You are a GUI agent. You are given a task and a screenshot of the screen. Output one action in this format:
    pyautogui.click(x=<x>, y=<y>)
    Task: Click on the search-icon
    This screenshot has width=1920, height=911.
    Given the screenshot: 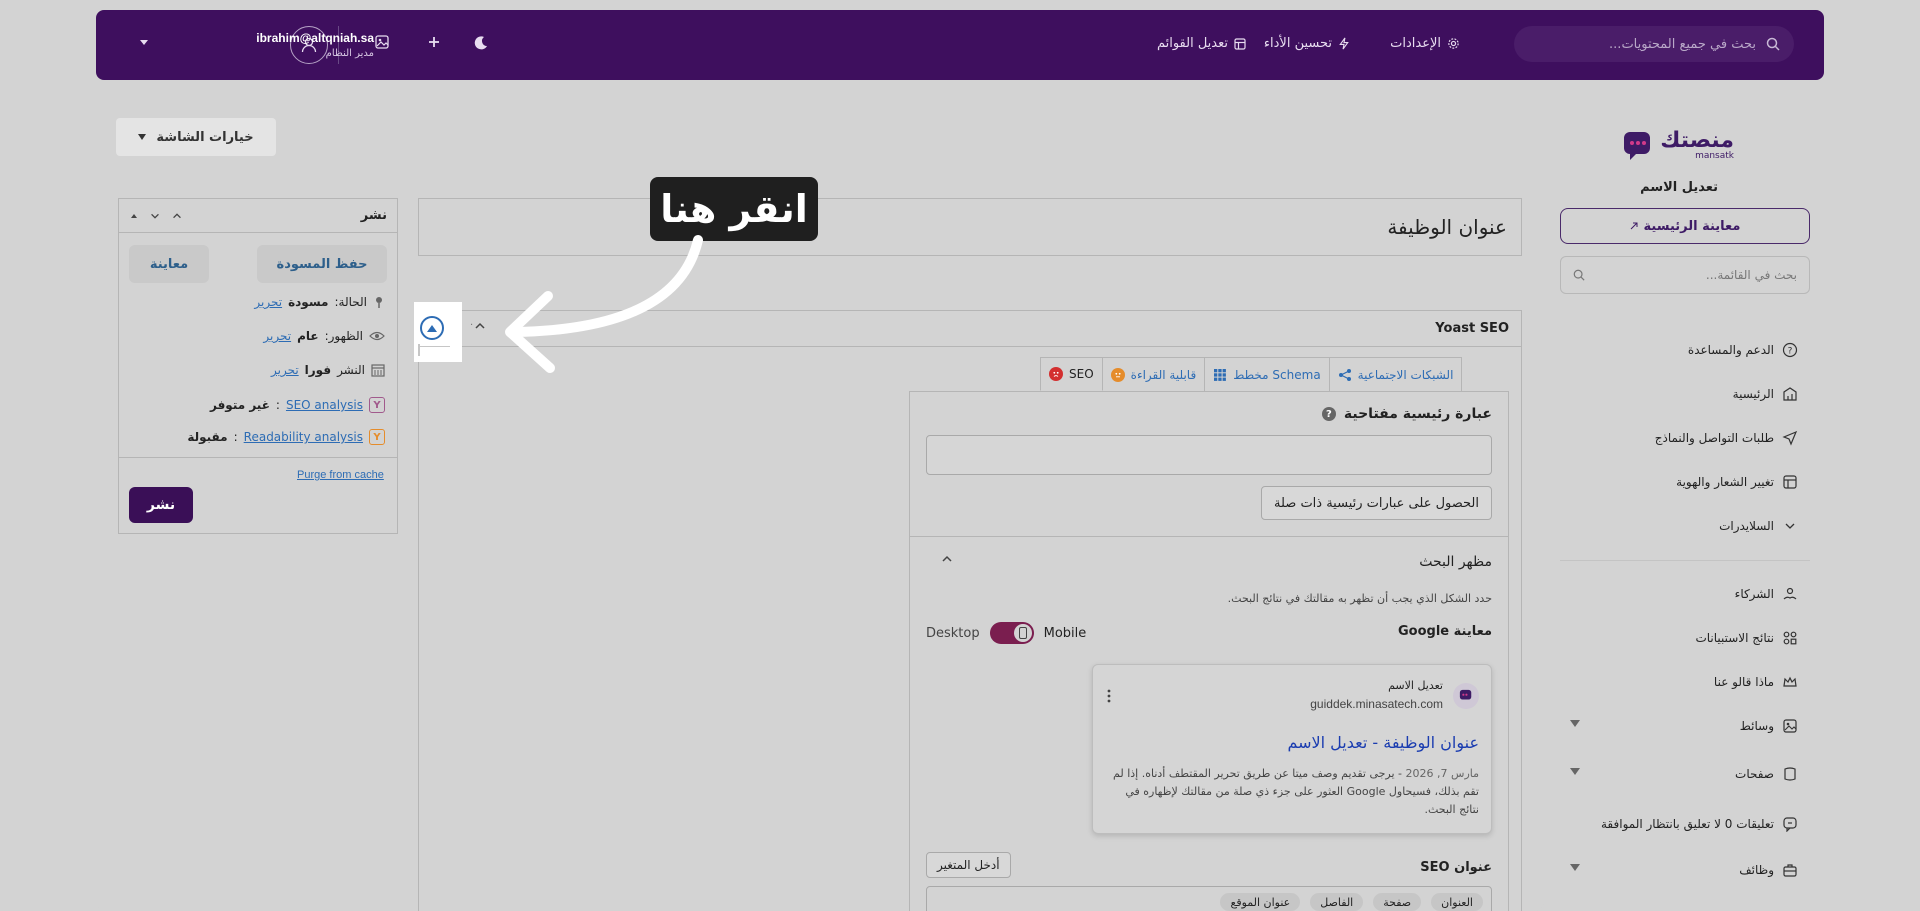 What is the action you would take?
    pyautogui.click(x=1773, y=44)
    